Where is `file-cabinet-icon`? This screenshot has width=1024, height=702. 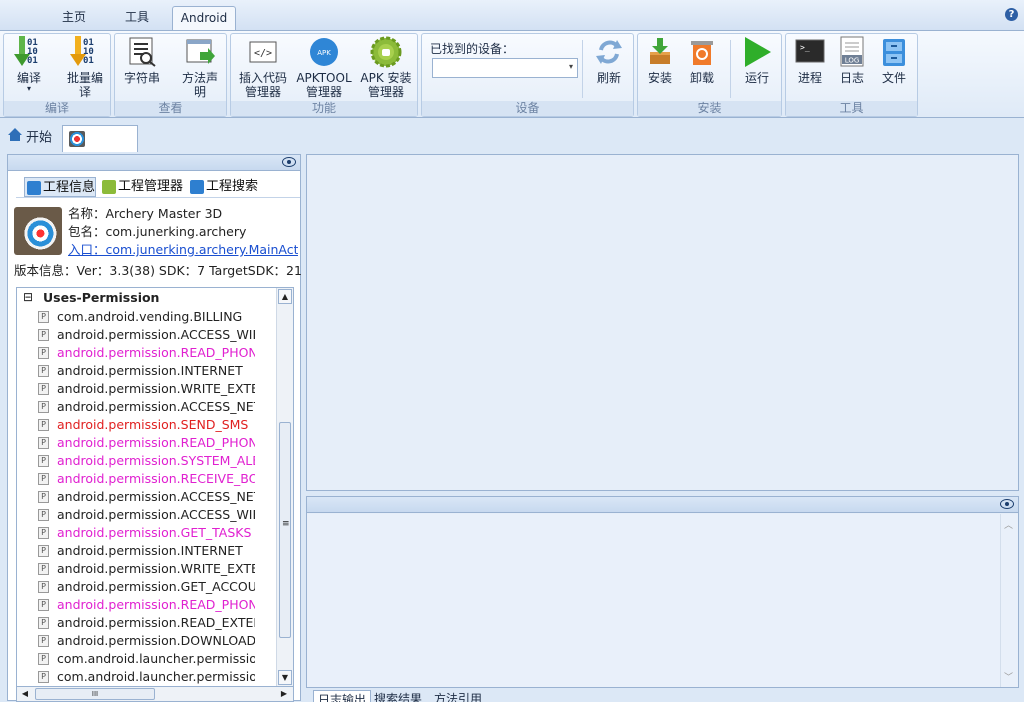 file-cabinet-icon is located at coordinates (894, 52).